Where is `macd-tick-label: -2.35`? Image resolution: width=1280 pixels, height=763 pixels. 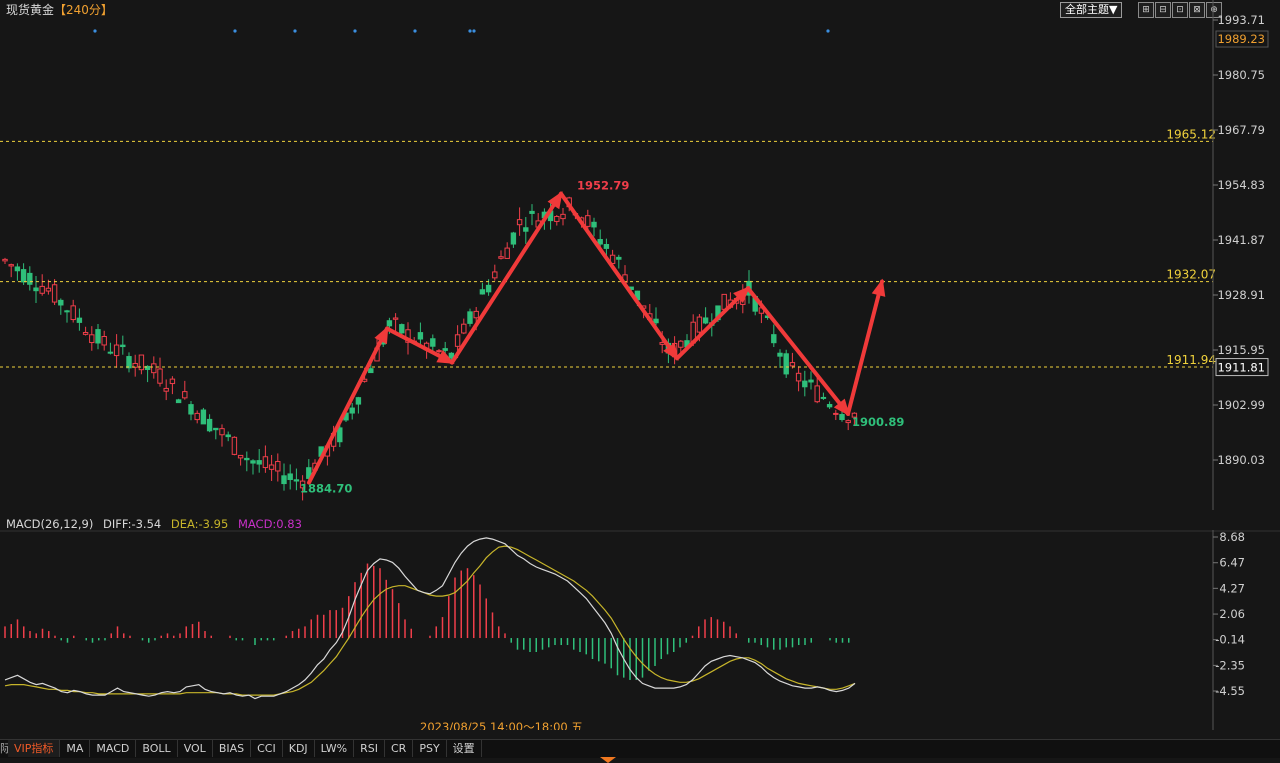
macd-tick-label: -2.35 is located at coordinates (1230, 665).